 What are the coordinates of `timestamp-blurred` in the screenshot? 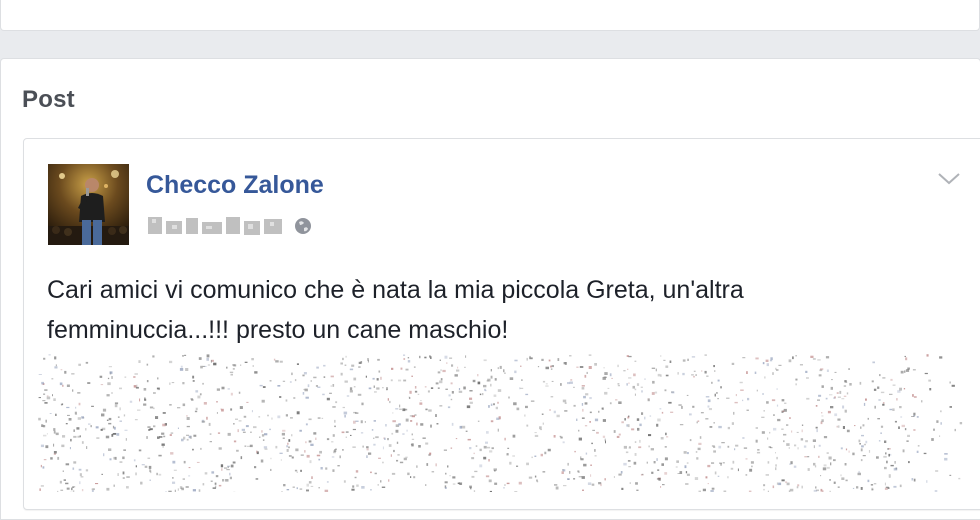 It's located at (216, 226).